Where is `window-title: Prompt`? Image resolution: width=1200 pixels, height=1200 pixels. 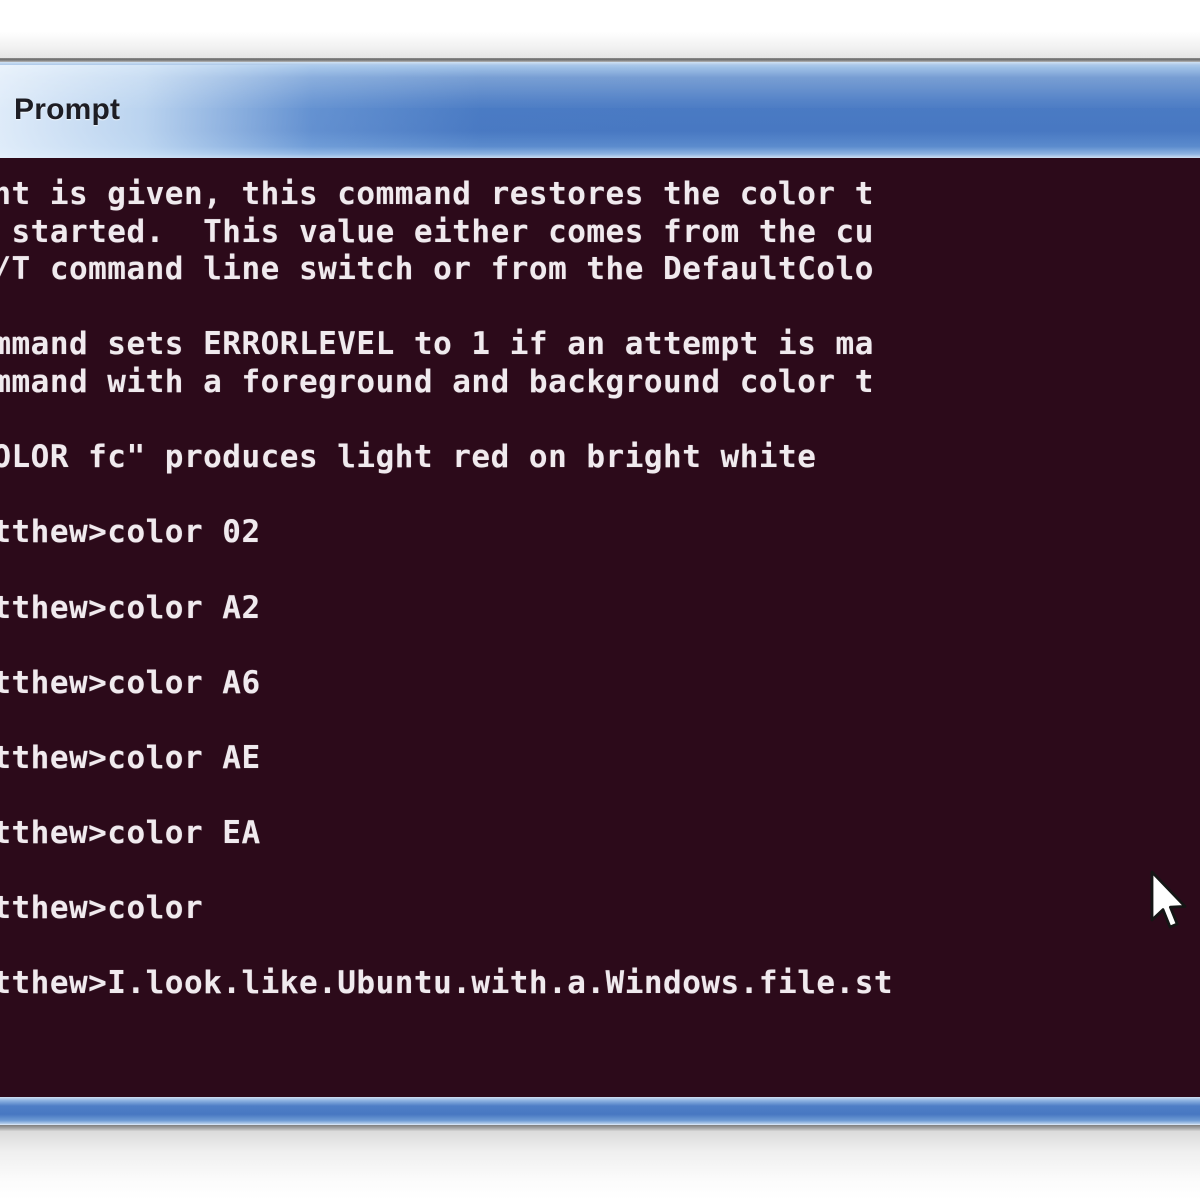 window-title: Prompt is located at coordinates (67, 109).